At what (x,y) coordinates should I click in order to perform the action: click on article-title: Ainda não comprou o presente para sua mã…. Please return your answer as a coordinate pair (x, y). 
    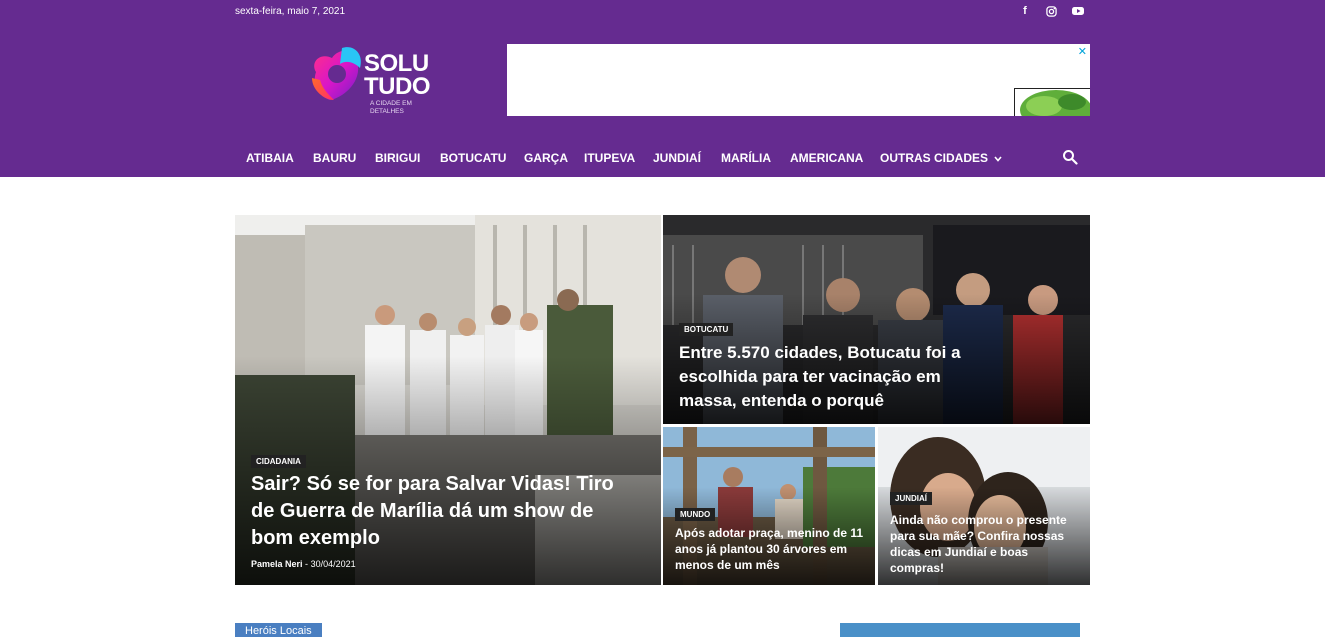
    Looking at the image, I should click on (987, 544).